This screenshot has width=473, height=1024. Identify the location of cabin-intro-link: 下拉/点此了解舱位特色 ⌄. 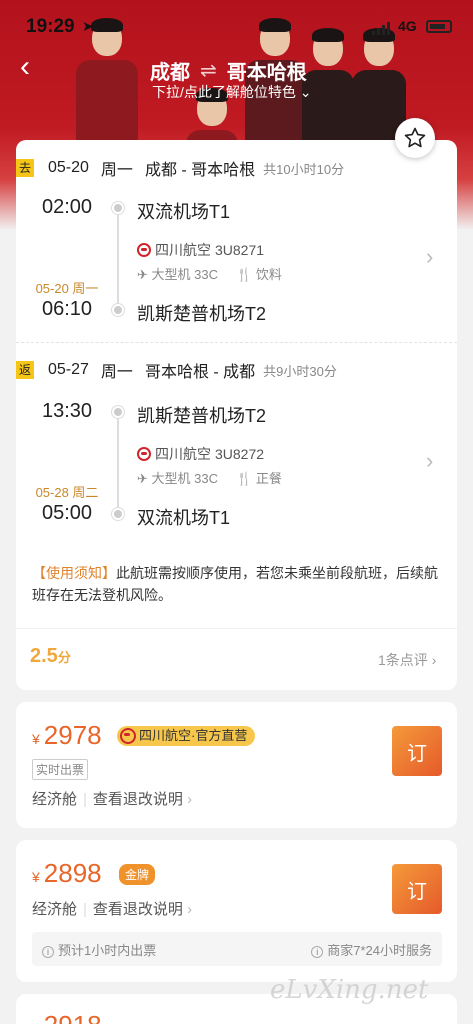
(232, 92).